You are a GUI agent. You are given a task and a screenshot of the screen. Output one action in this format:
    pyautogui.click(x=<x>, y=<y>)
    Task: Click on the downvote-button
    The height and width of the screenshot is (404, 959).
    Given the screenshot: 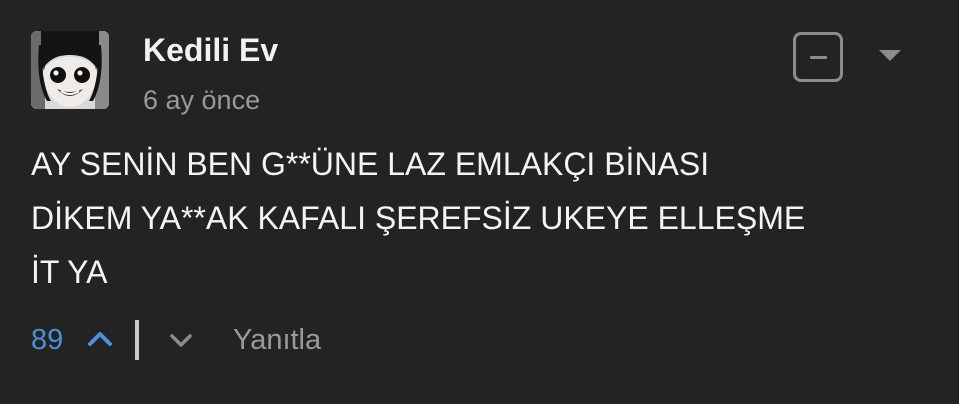 What is the action you would take?
    pyautogui.click(x=181, y=340)
    